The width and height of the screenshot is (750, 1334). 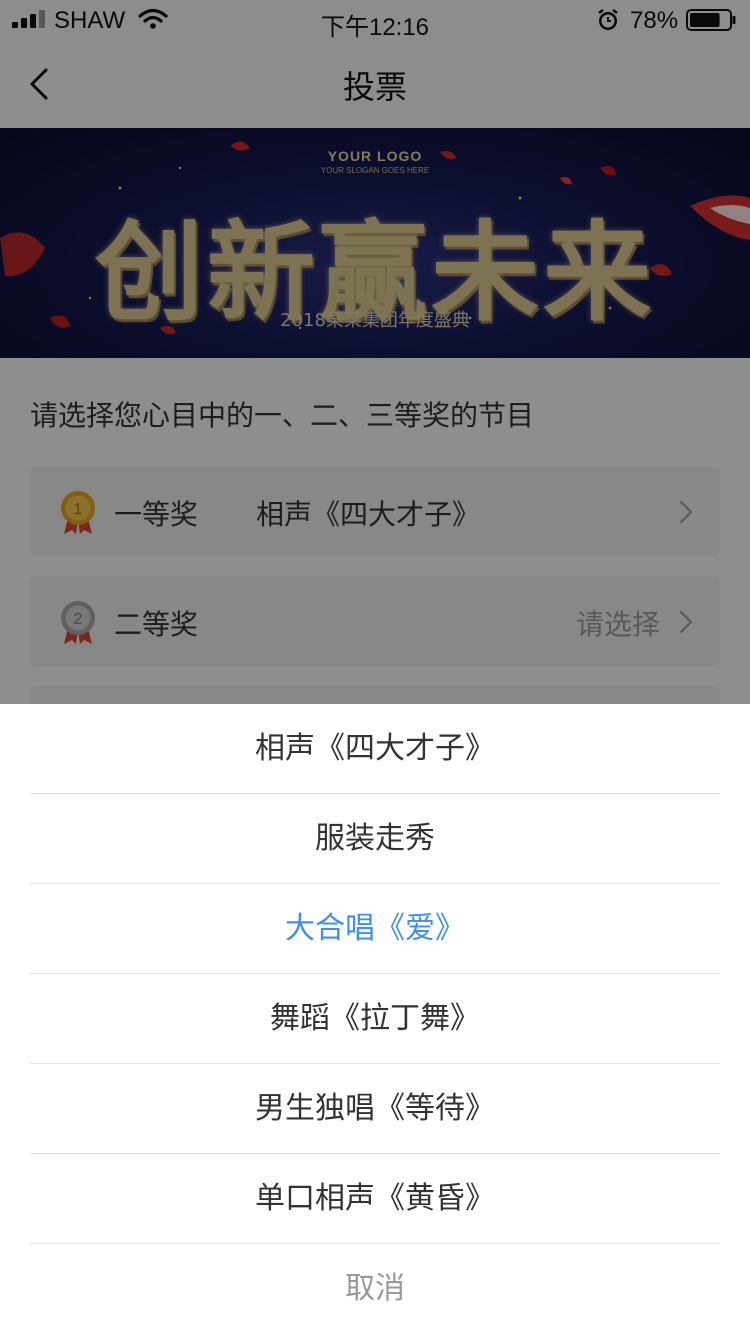 I want to click on picker-option: 大合唱《爱》, so click(x=375, y=929).